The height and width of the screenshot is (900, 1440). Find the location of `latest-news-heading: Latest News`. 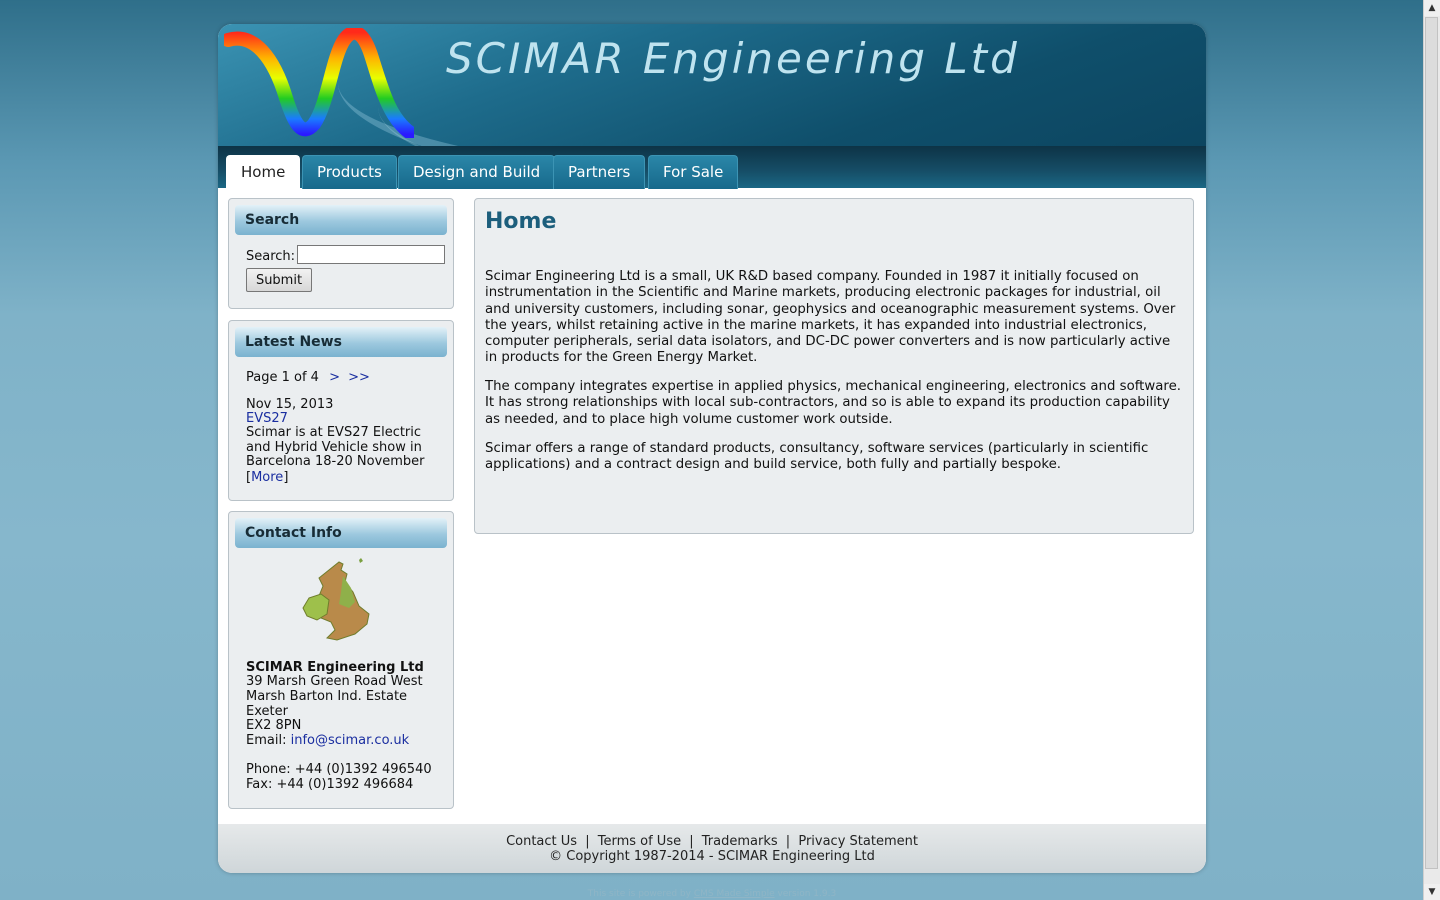

latest-news-heading: Latest News is located at coordinates (341, 342).